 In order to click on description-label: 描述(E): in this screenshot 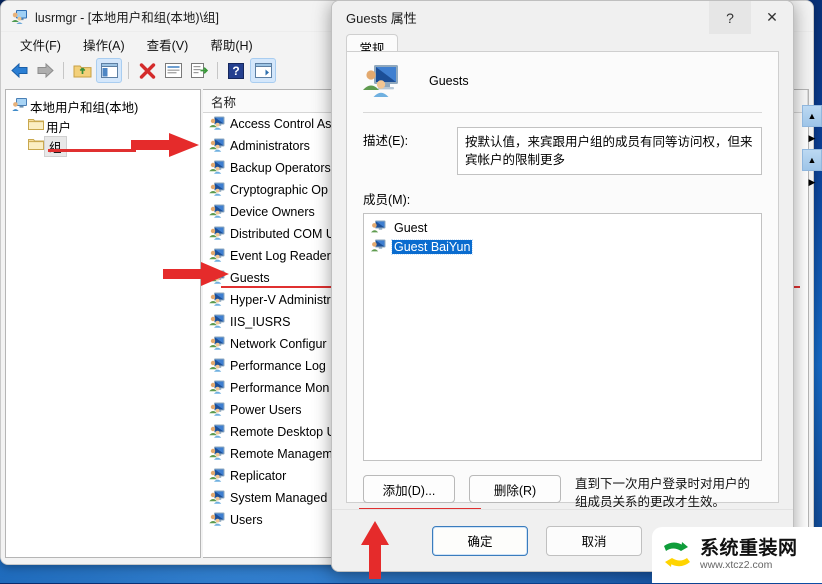, I will do `click(386, 141)`.